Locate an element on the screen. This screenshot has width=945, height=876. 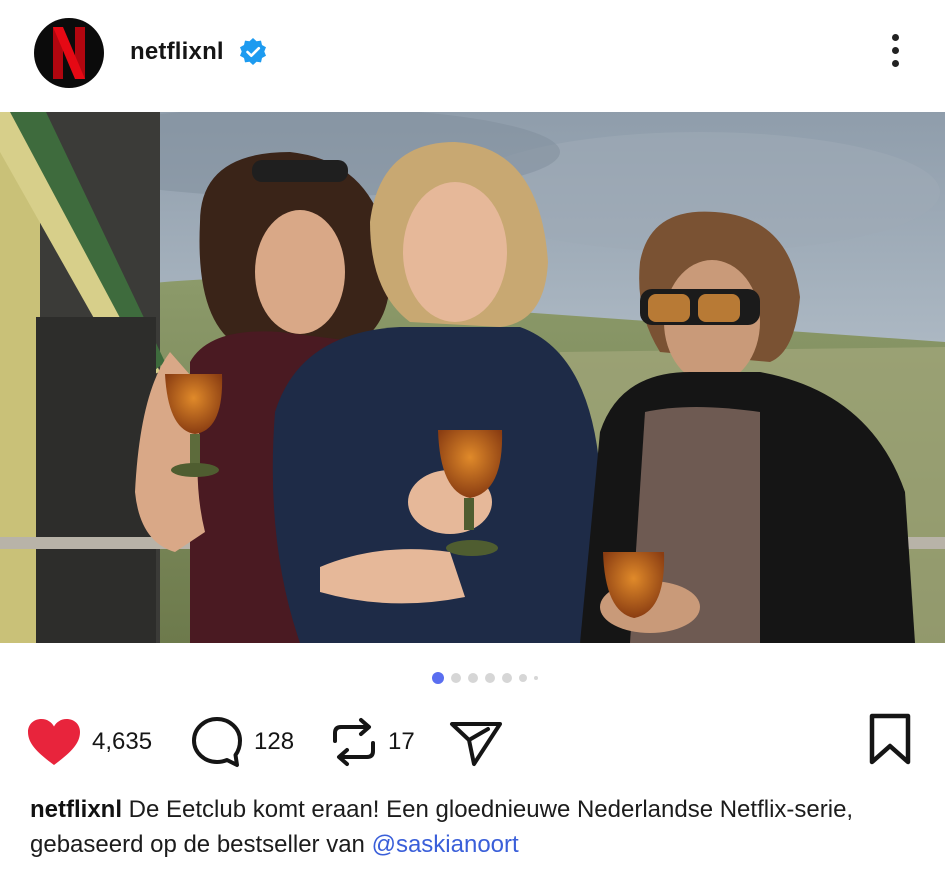
comment-icon is located at coordinates (217, 742).